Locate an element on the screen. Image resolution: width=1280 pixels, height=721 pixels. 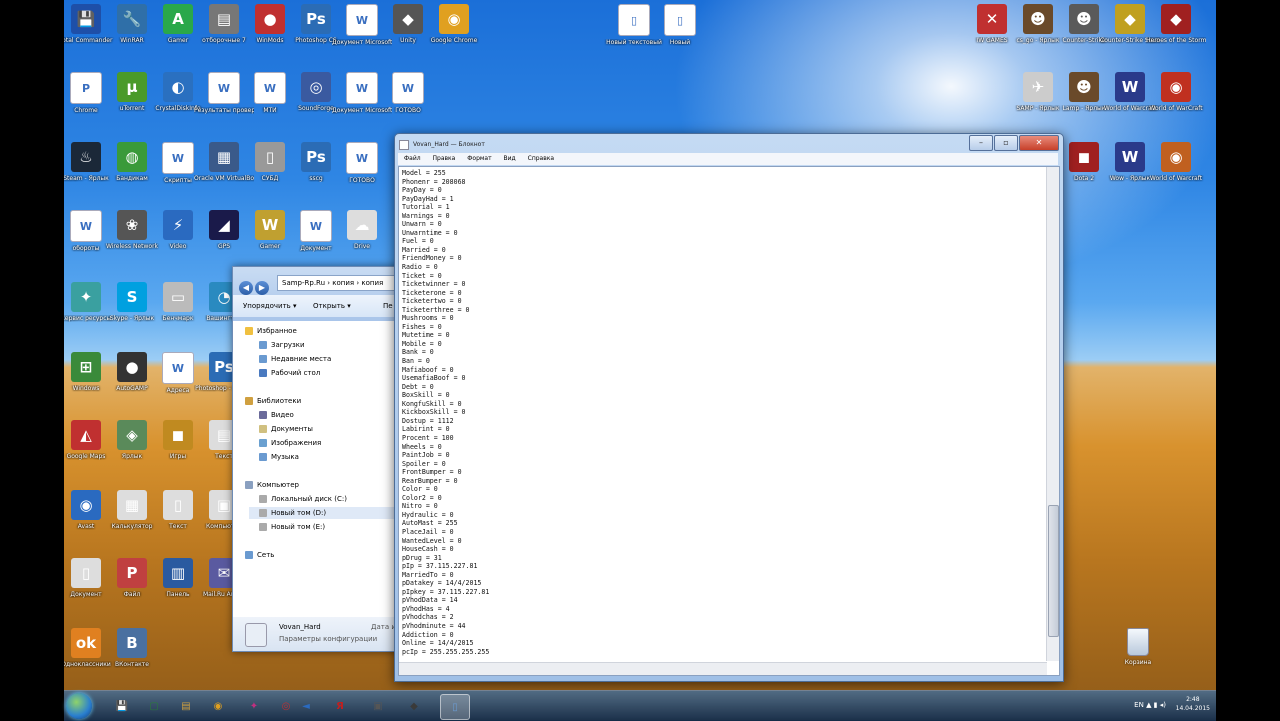
desktop-icon-i31: ☁ Drive is located at coordinates (362, 230).